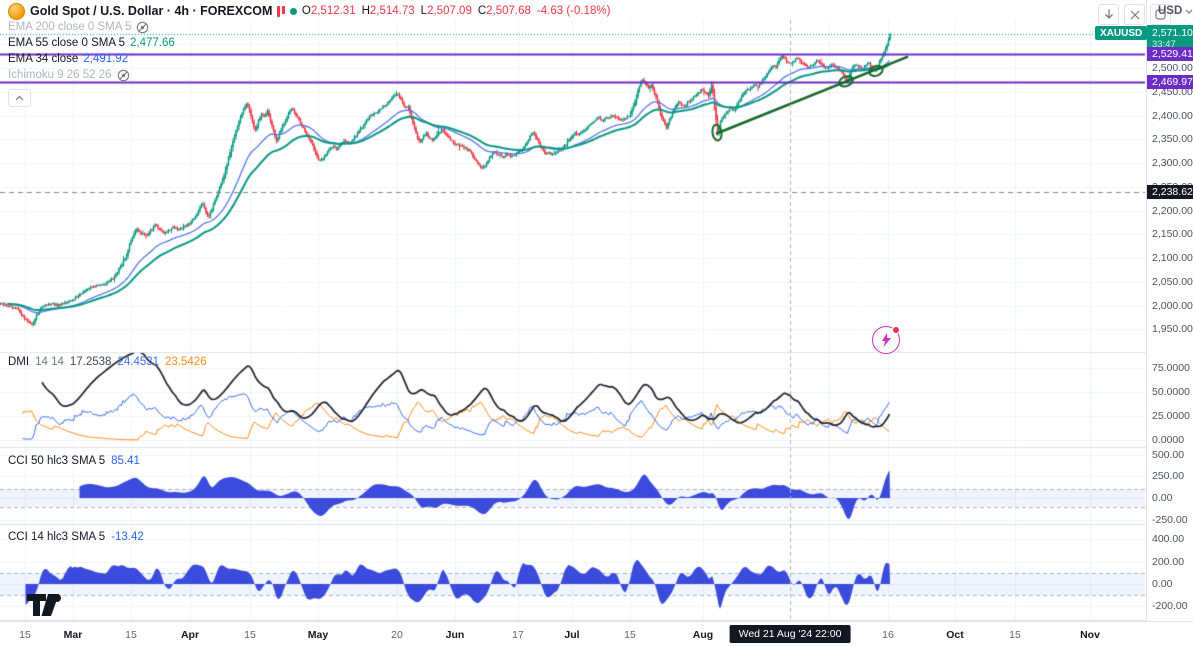  What do you see at coordinates (69, 27) in the screenshot?
I see `indicator-label: EMA 200 close 0 SMA 5` at bounding box center [69, 27].